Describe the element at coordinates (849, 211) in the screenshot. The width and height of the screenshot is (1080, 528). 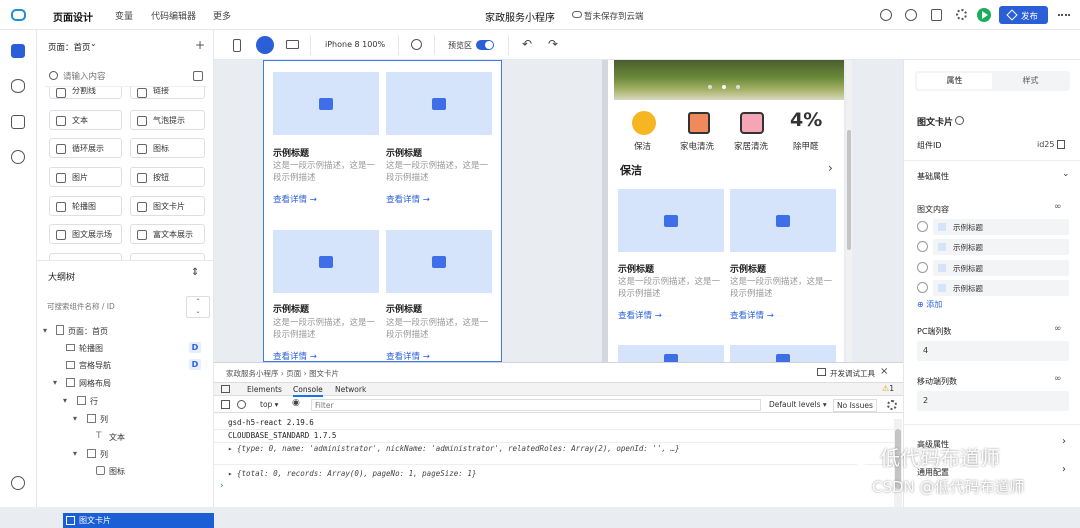
I see `scrollbar` at that location.